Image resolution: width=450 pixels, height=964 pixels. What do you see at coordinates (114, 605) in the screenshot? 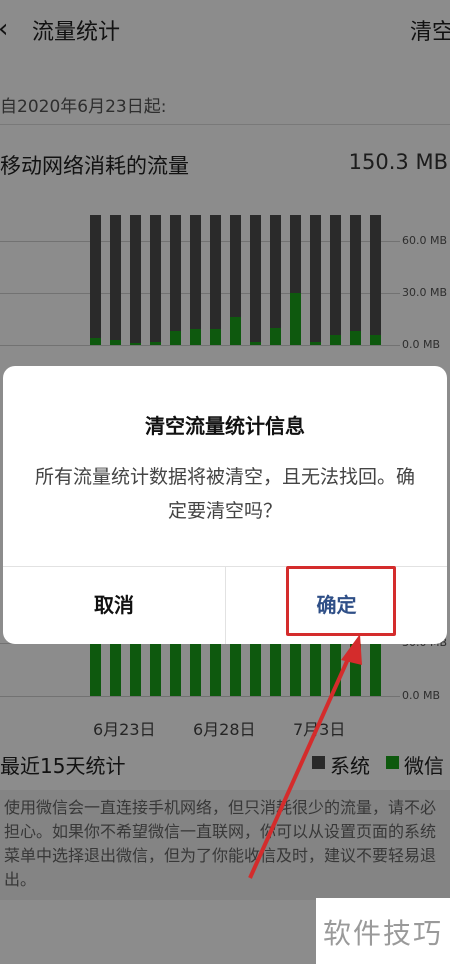
I see `cancel-button: 取消` at bounding box center [114, 605].